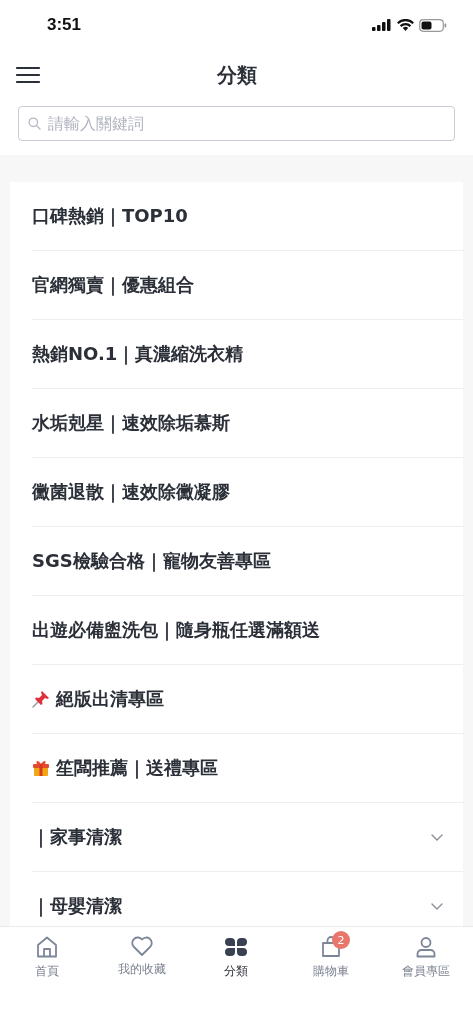  I want to click on nav-tab: 我的收藏, so click(142, 956).